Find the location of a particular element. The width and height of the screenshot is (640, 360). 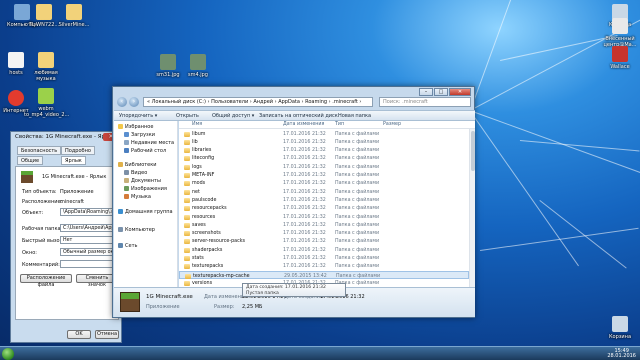

open-button: Открыть is located at coordinates (187, 116).